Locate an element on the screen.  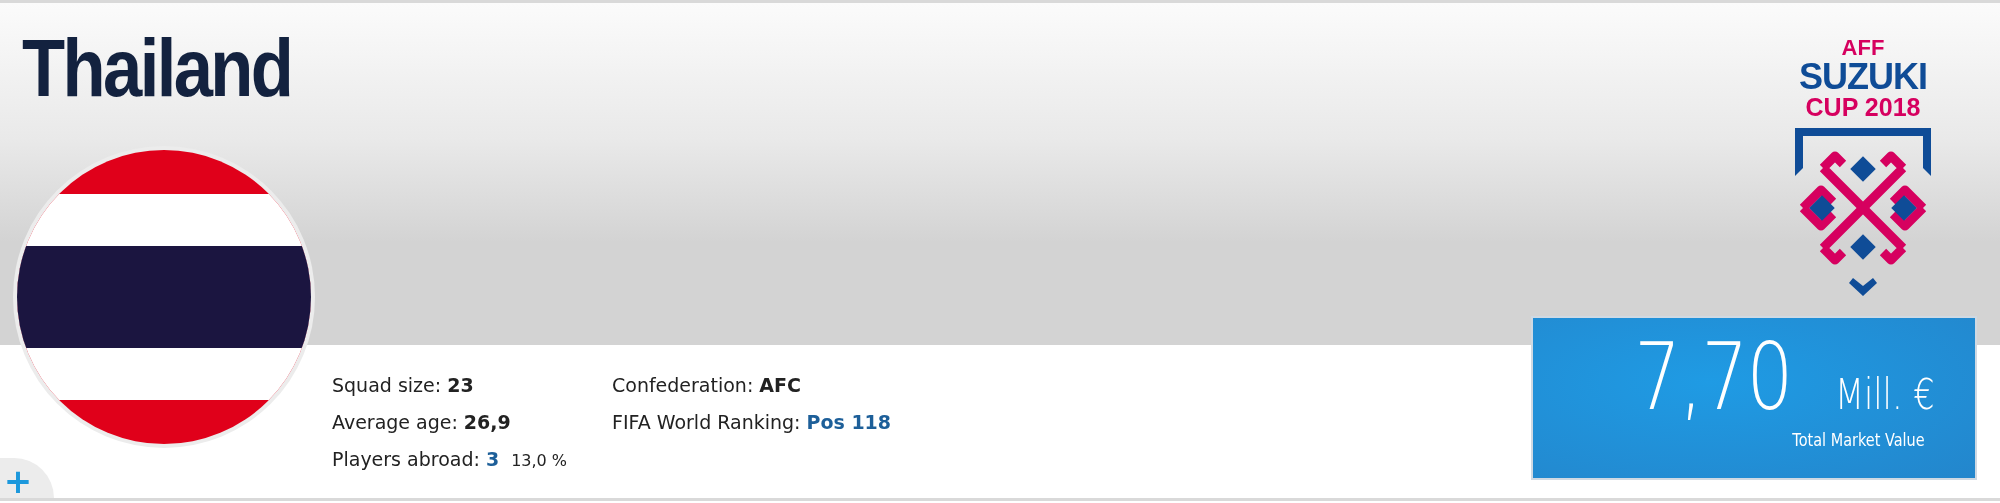
stat-value: 23 is located at coordinates (460, 385).